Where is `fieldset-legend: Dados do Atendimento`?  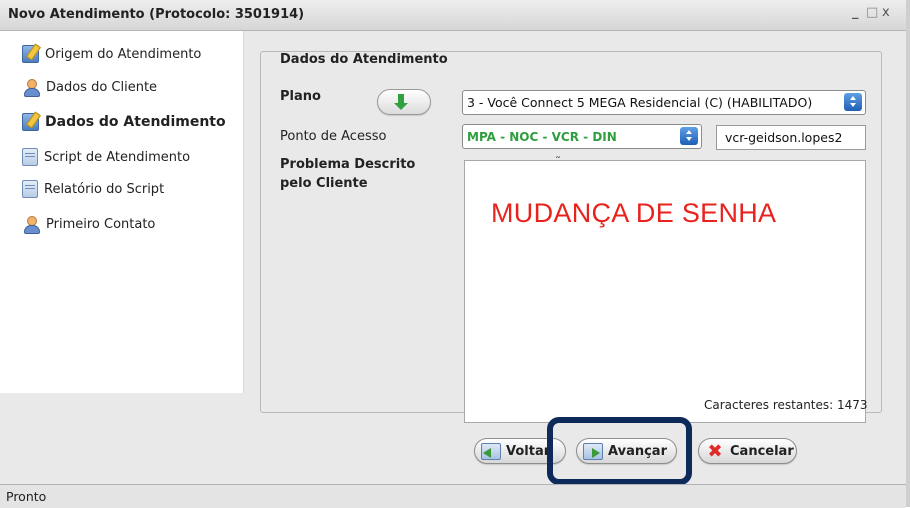
fieldset-legend: Dados do Atendimento is located at coordinates (364, 59).